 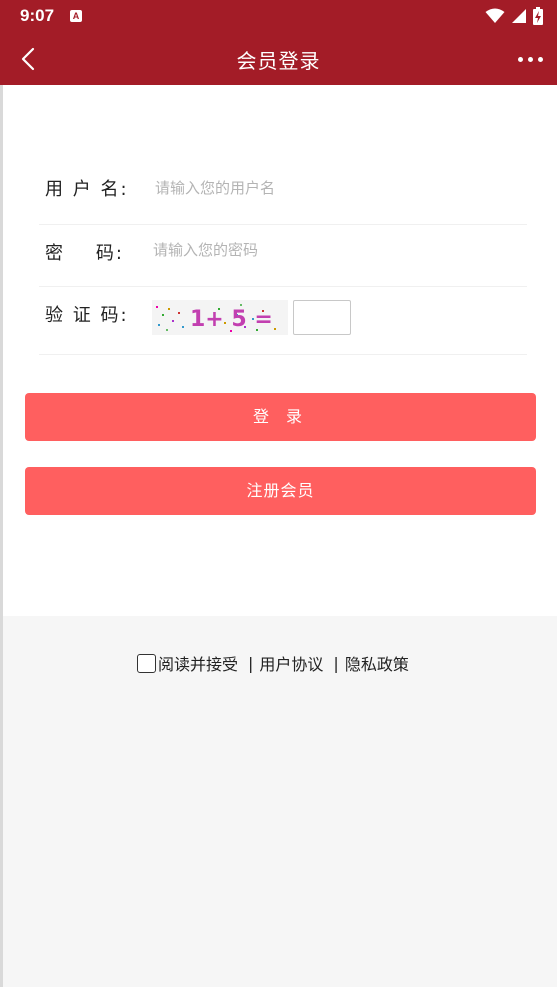 I want to click on captcha-input, so click(x=322, y=317).